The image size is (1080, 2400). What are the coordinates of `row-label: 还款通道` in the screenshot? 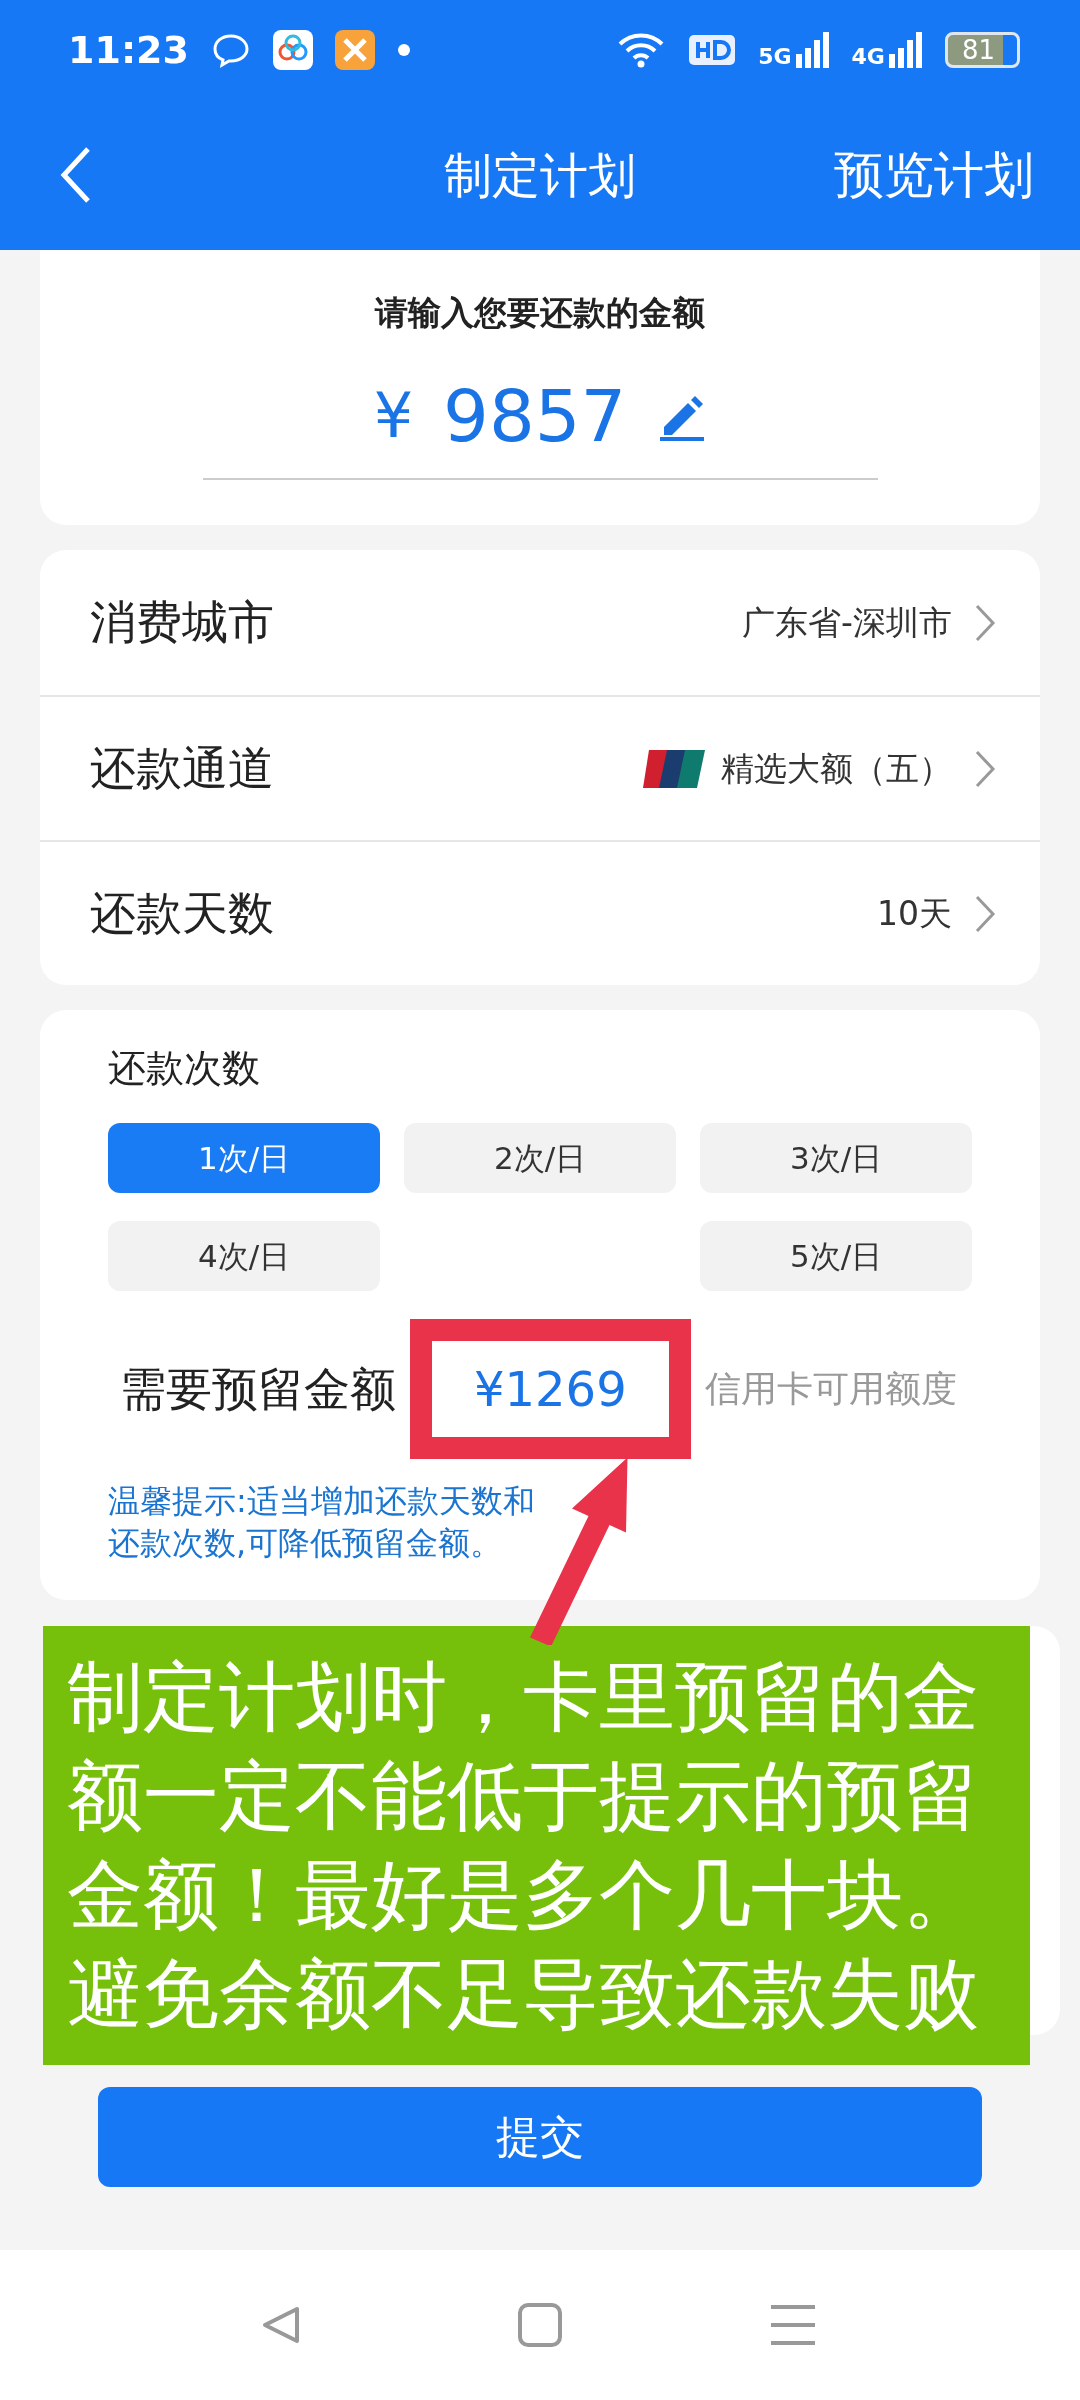 It's located at (182, 768).